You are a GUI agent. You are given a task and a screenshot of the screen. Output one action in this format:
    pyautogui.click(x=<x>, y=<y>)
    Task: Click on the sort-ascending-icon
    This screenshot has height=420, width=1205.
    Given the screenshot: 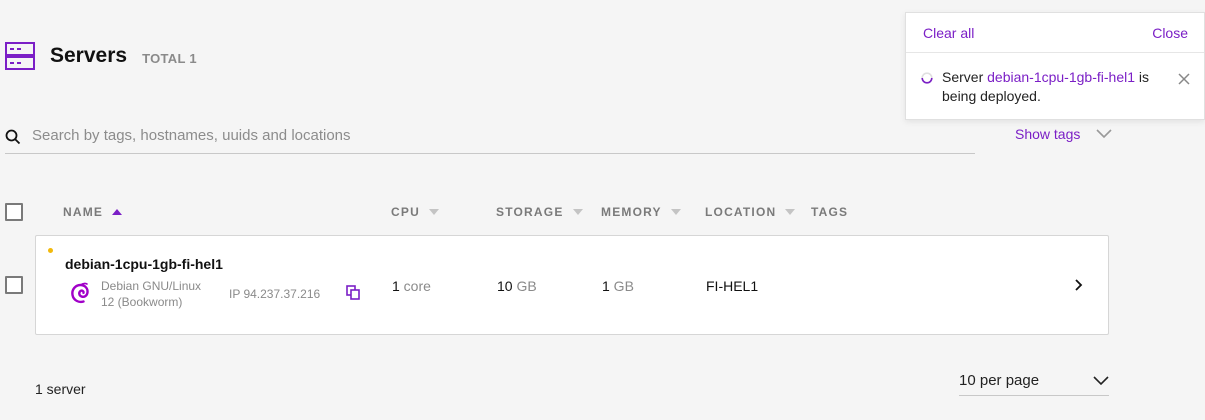 What is the action you would take?
    pyautogui.click(x=117, y=212)
    